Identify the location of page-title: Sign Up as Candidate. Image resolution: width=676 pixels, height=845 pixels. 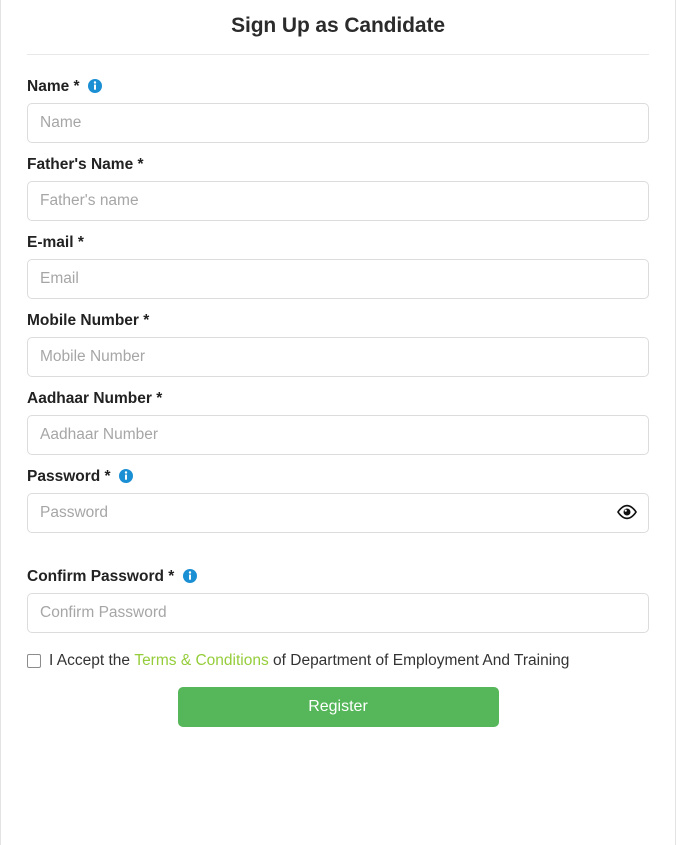
(338, 25).